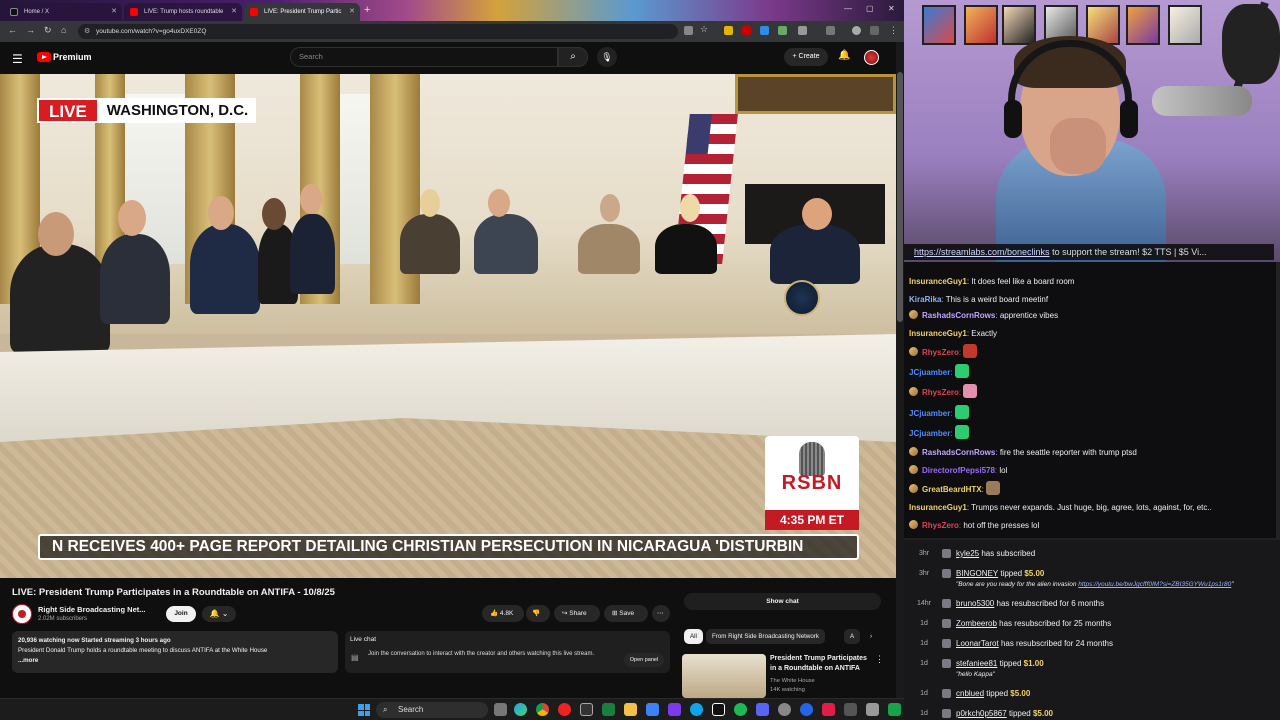 The width and height of the screenshot is (1280, 720). Describe the element at coordinates (879, 659) in the screenshot. I see `related-menu-icon: ⋮` at that location.